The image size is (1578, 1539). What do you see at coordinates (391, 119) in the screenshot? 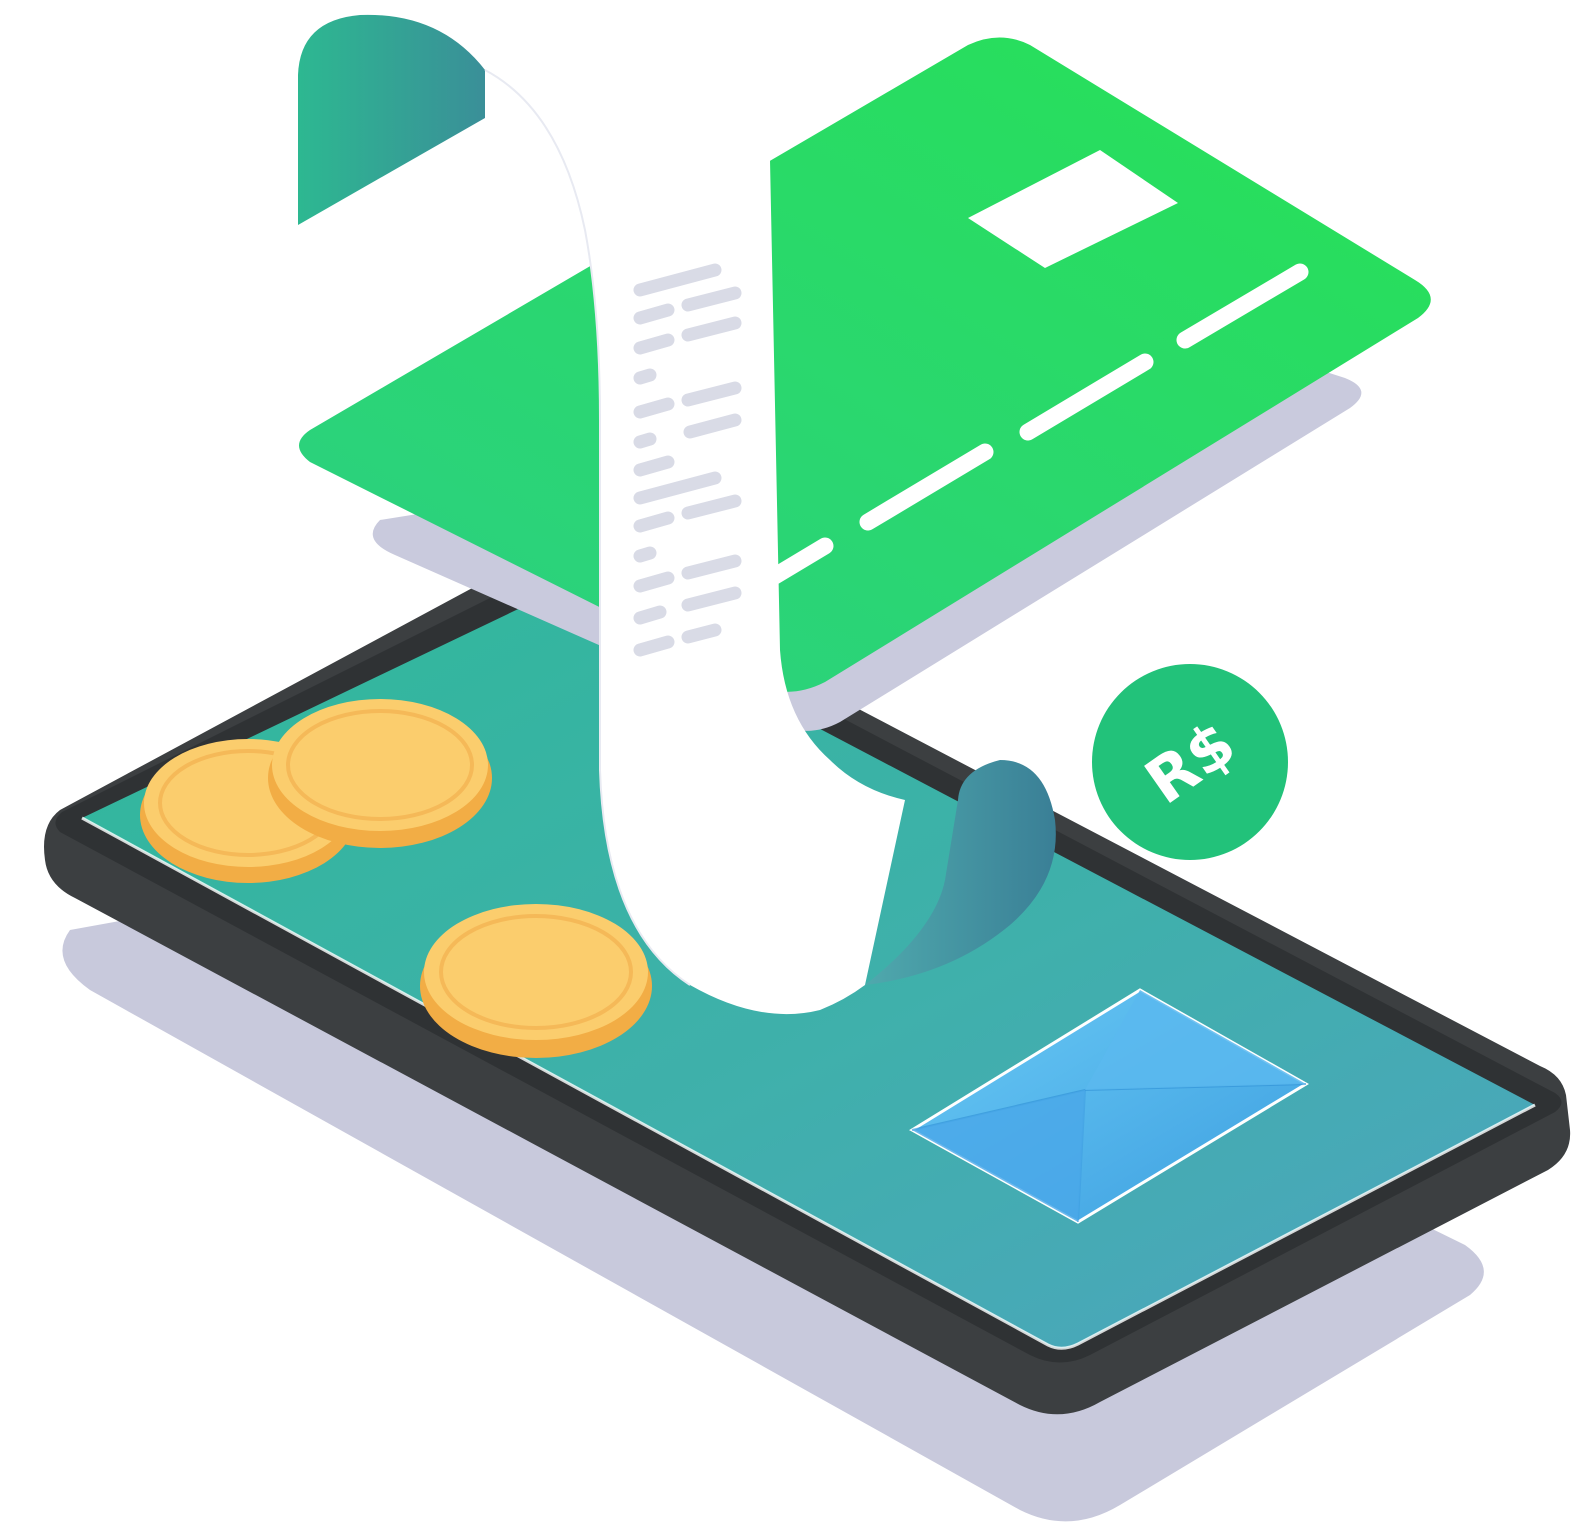
I see `receipt-curl-top` at bounding box center [391, 119].